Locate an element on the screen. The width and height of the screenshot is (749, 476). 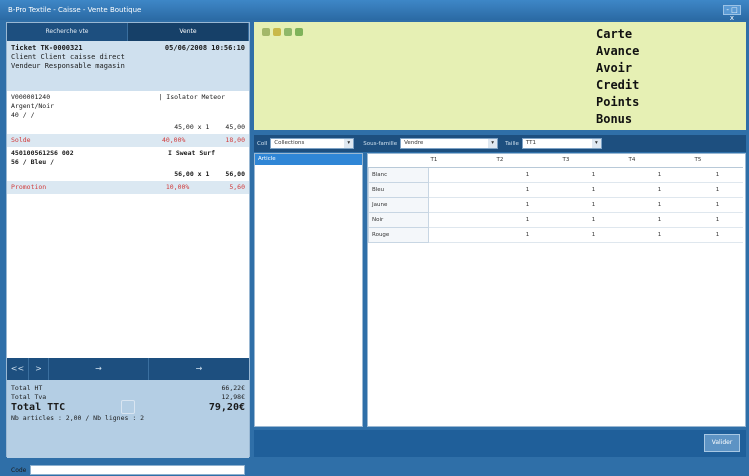
payment-mode-carte: Carte is located at coordinates (617, 34).